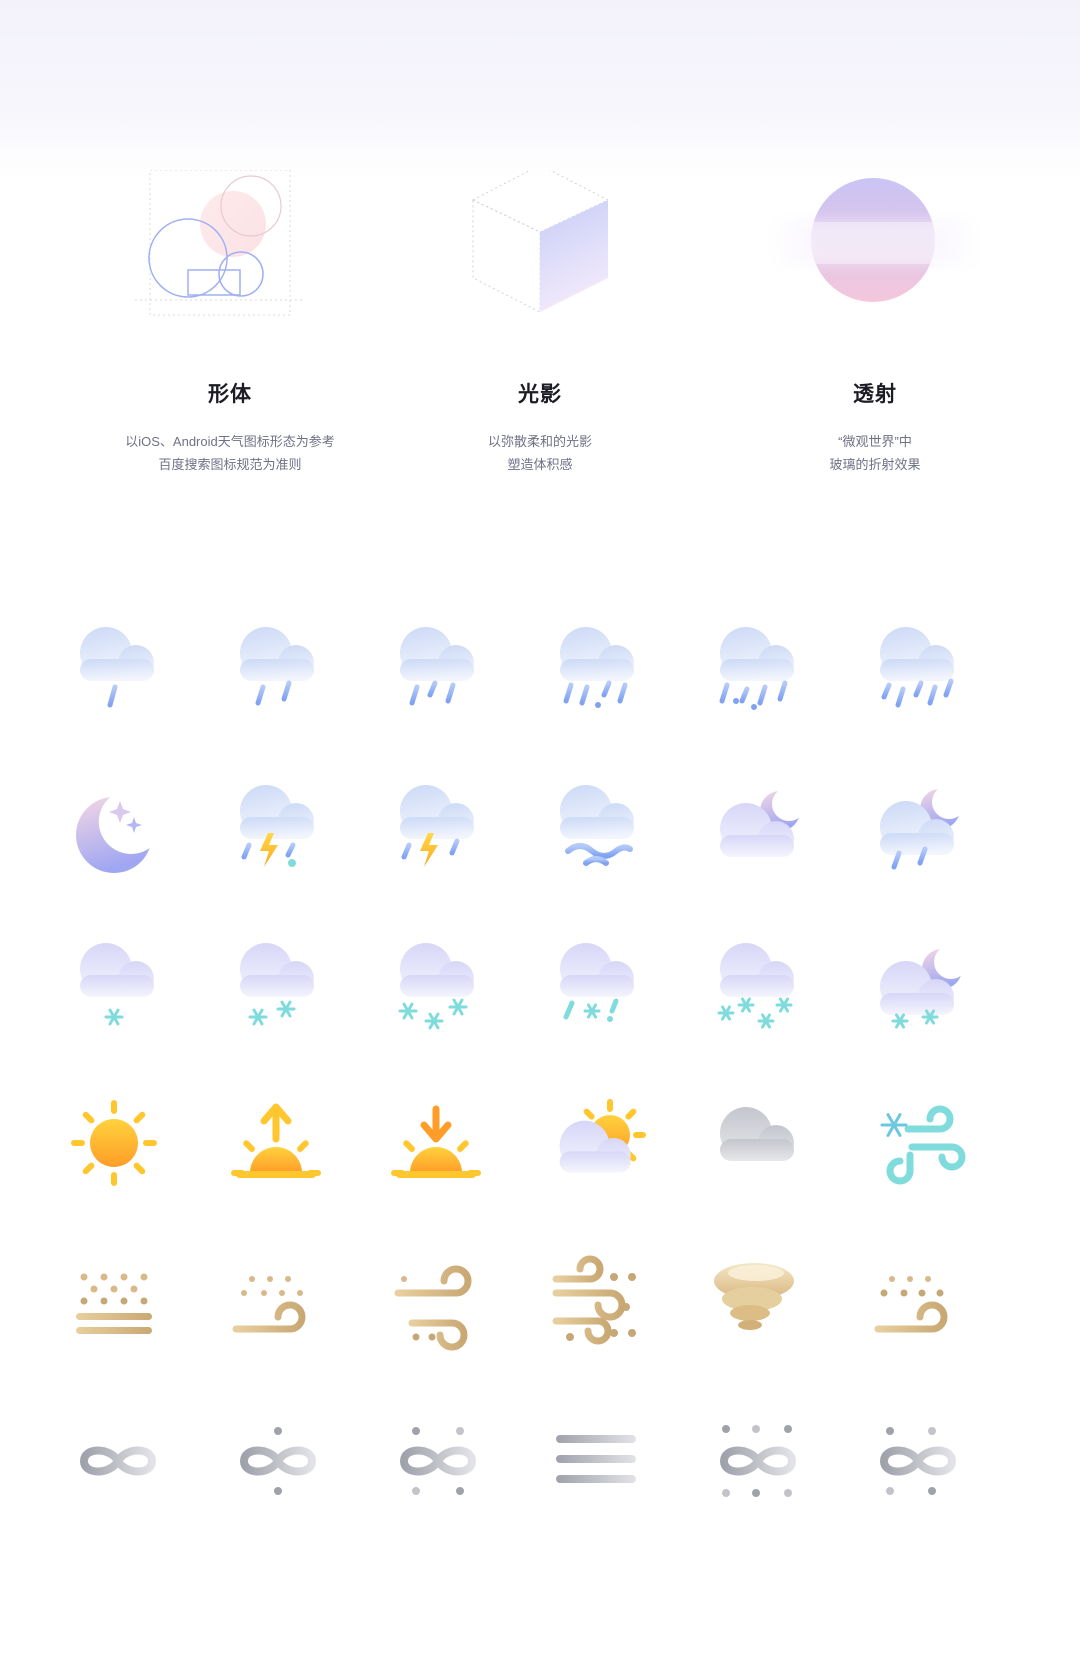 Image resolution: width=1080 pixels, height=1671 pixels. What do you see at coordinates (918, 1305) in the screenshot?
I see `dust-wind-icon` at bounding box center [918, 1305].